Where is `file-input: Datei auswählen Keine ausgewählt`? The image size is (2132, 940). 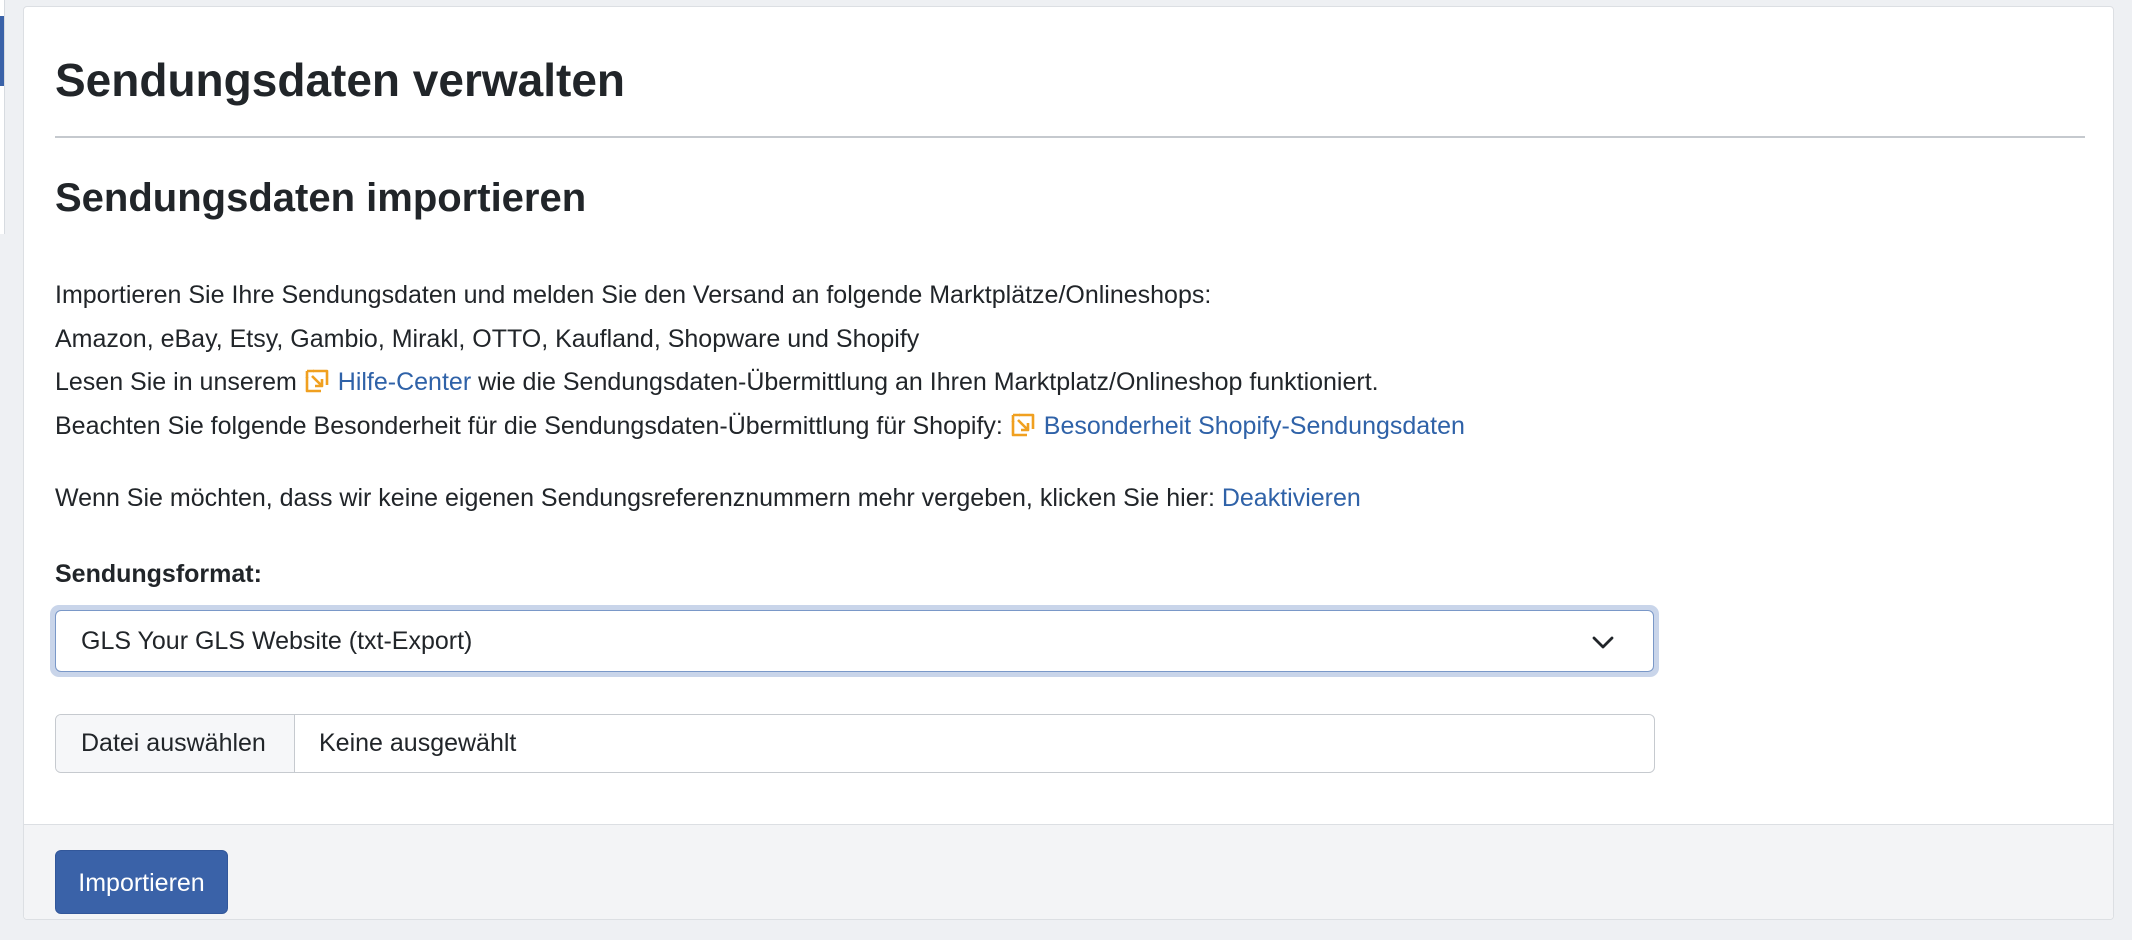 file-input: Datei auswählen Keine ausgewählt is located at coordinates (855, 743).